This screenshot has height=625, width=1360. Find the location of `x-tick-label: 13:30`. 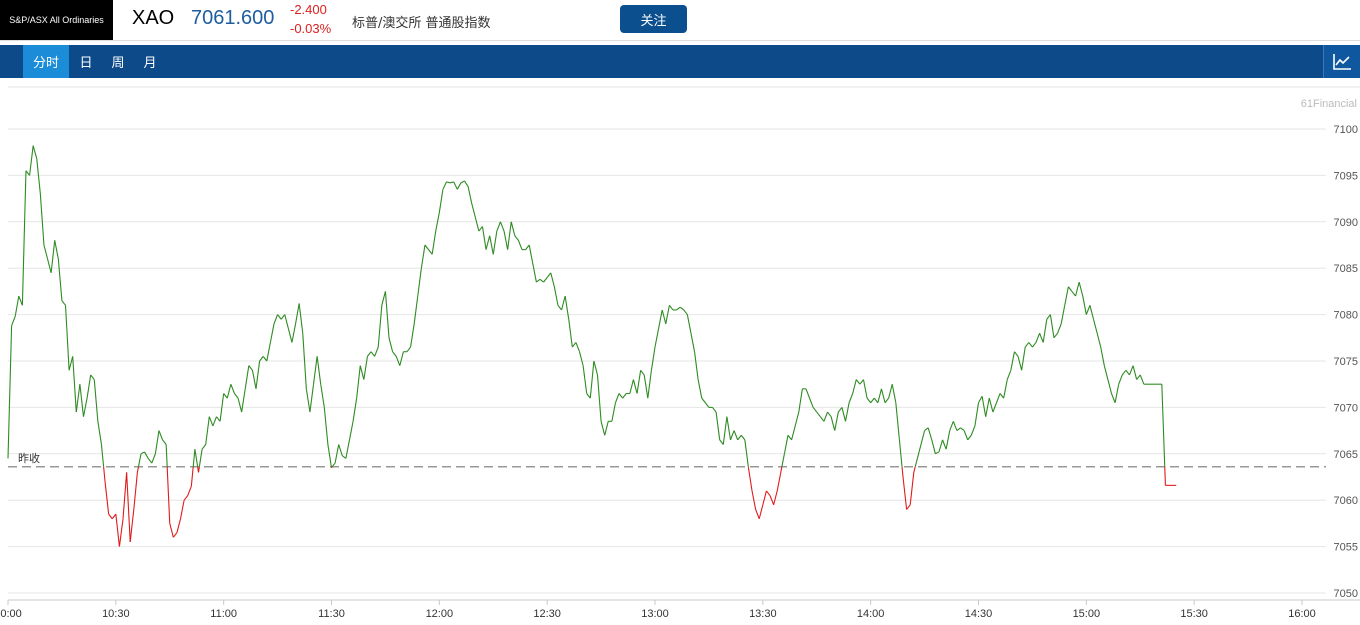

x-tick-label: 13:30 is located at coordinates (763, 614).